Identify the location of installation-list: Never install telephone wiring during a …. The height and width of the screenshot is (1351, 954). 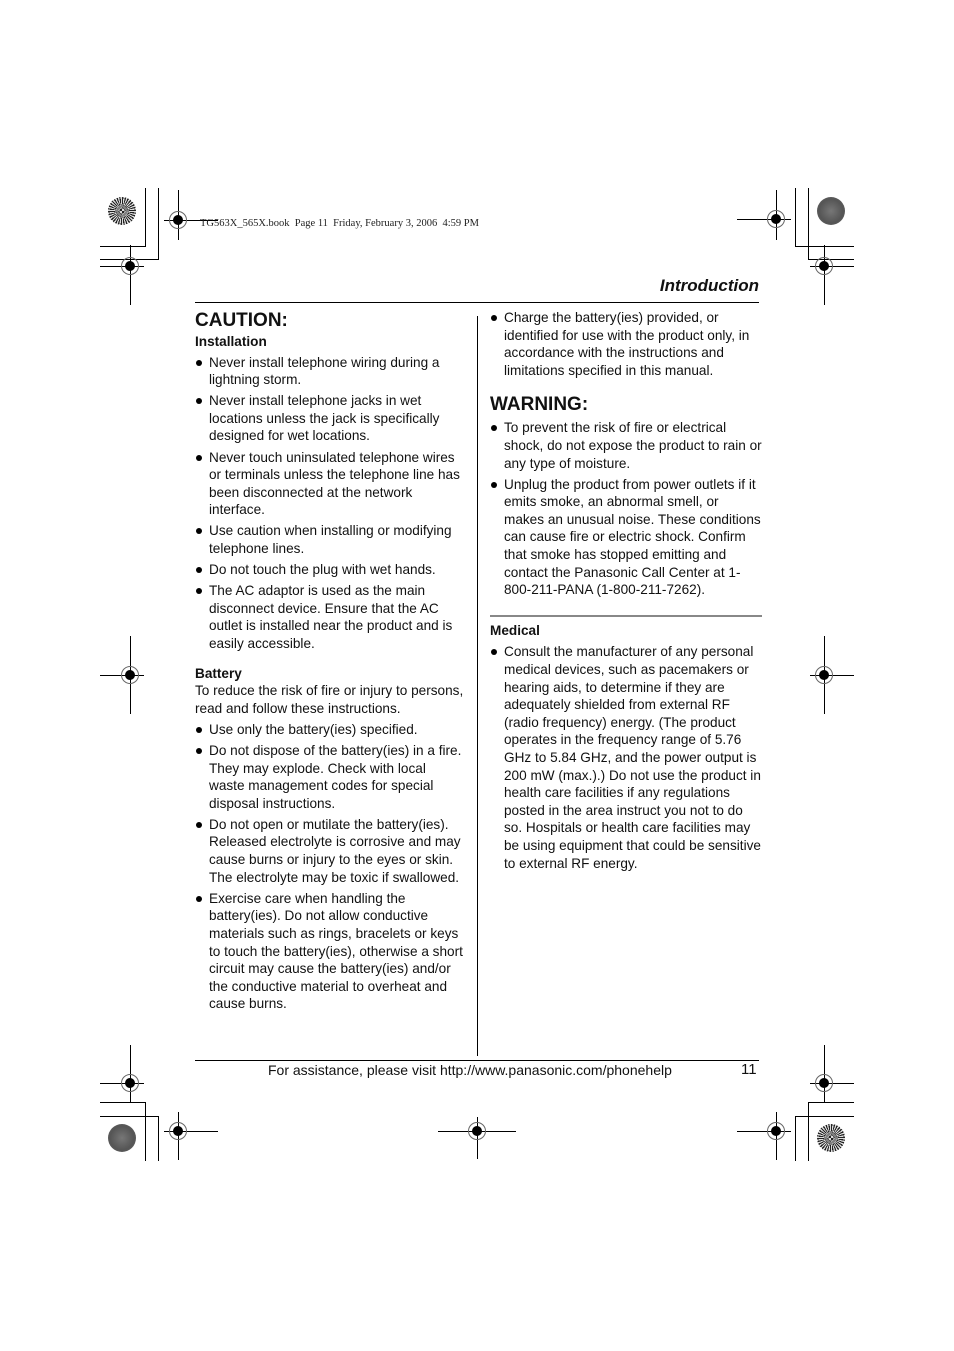
(330, 503).